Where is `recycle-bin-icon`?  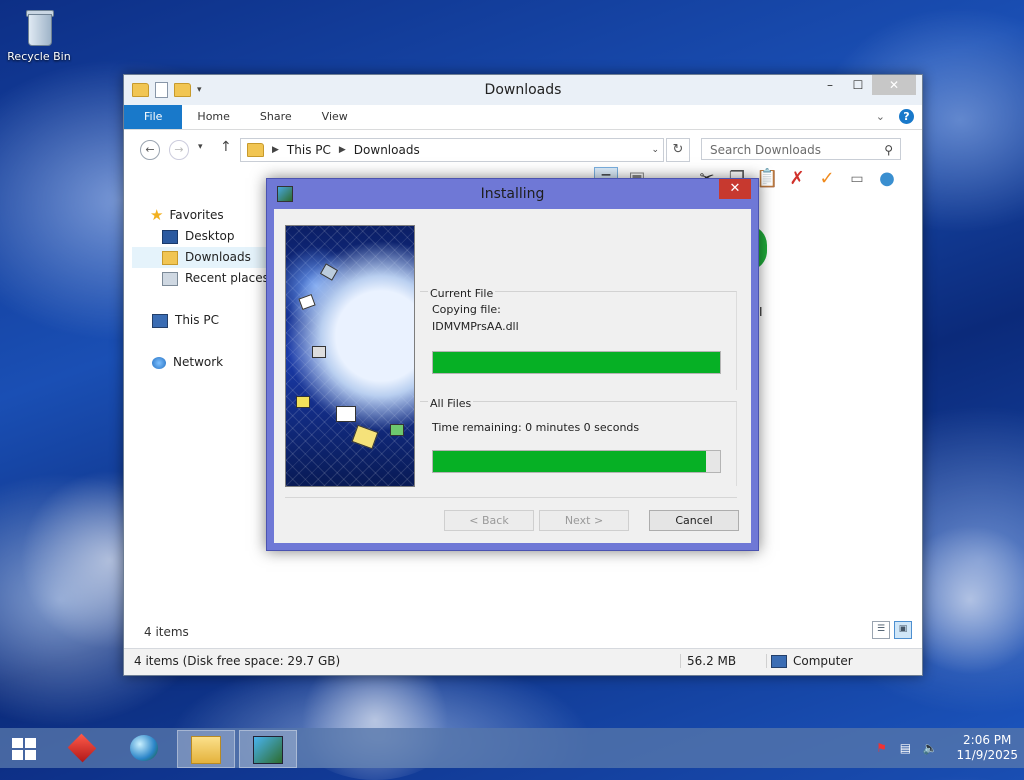
recycle-bin-icon is located at coordinates (39, 26).